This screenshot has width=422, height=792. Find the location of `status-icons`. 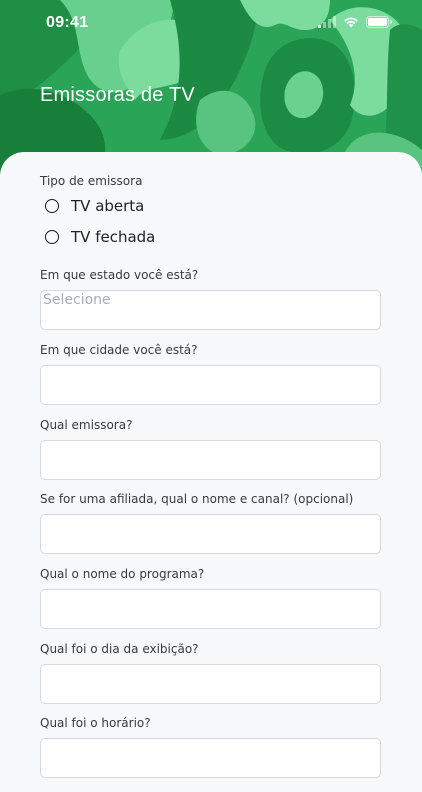

status-icons is located at coordinates (355, 22).